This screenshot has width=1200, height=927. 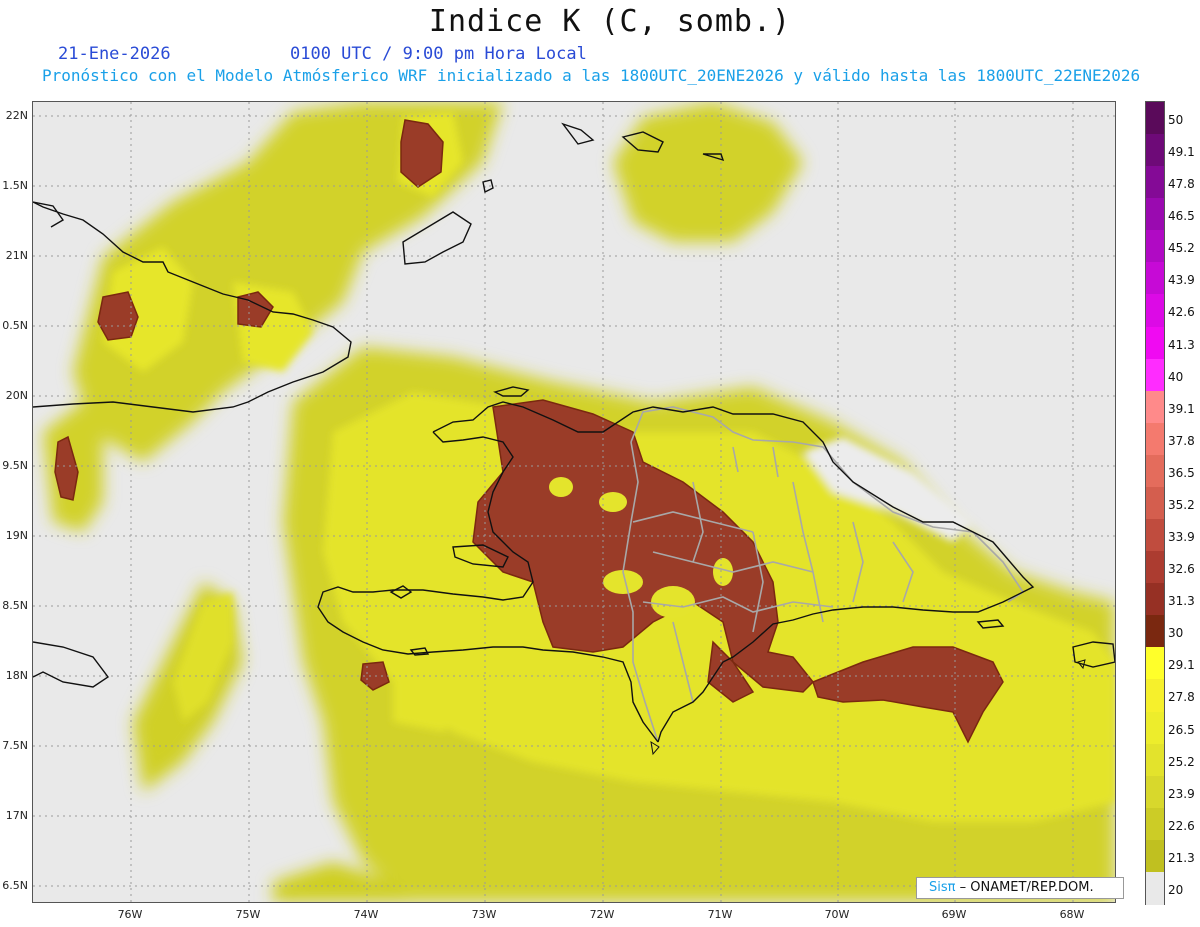 I want to click on colorbar-label: 50, so click(x=1176, y=120).